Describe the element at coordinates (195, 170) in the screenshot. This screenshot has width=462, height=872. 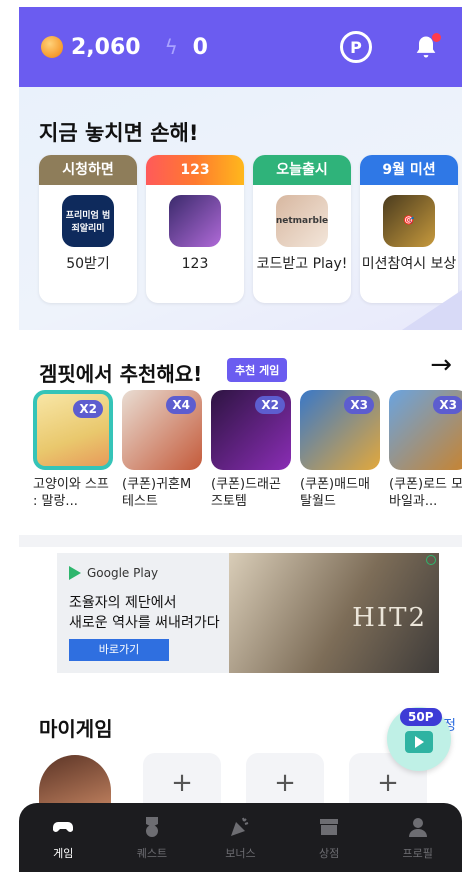
I see `offer-card-label: 123` at that location.